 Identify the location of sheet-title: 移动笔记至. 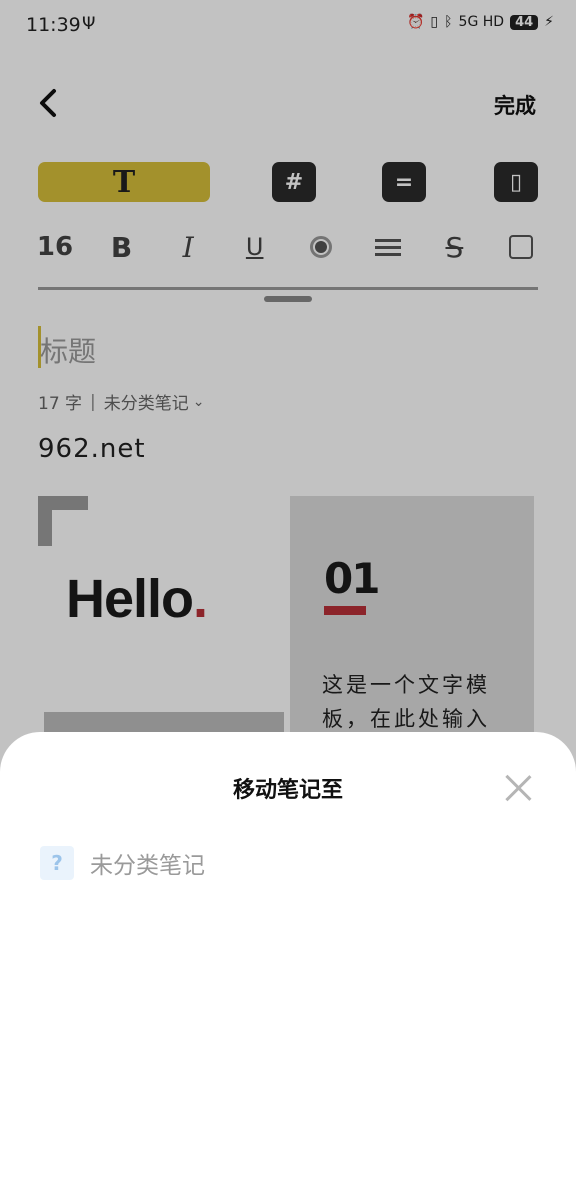
(287, 790).